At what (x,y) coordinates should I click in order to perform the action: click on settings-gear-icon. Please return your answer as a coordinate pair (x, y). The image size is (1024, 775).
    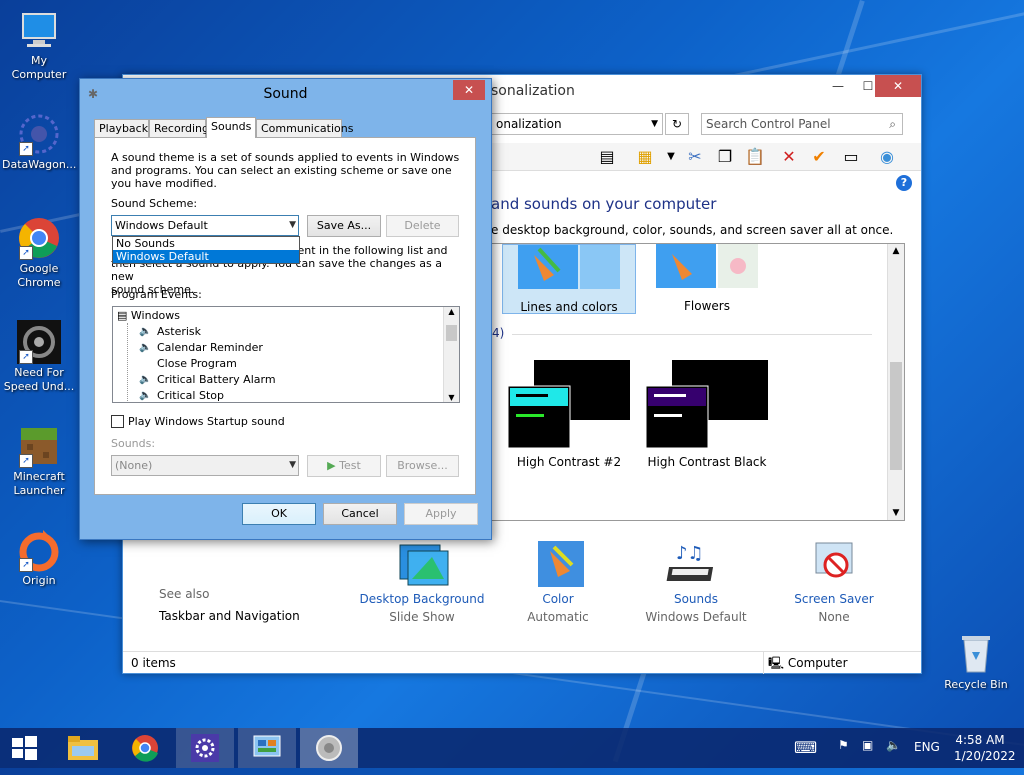
    Looking at the image, I should click on (205, 748).